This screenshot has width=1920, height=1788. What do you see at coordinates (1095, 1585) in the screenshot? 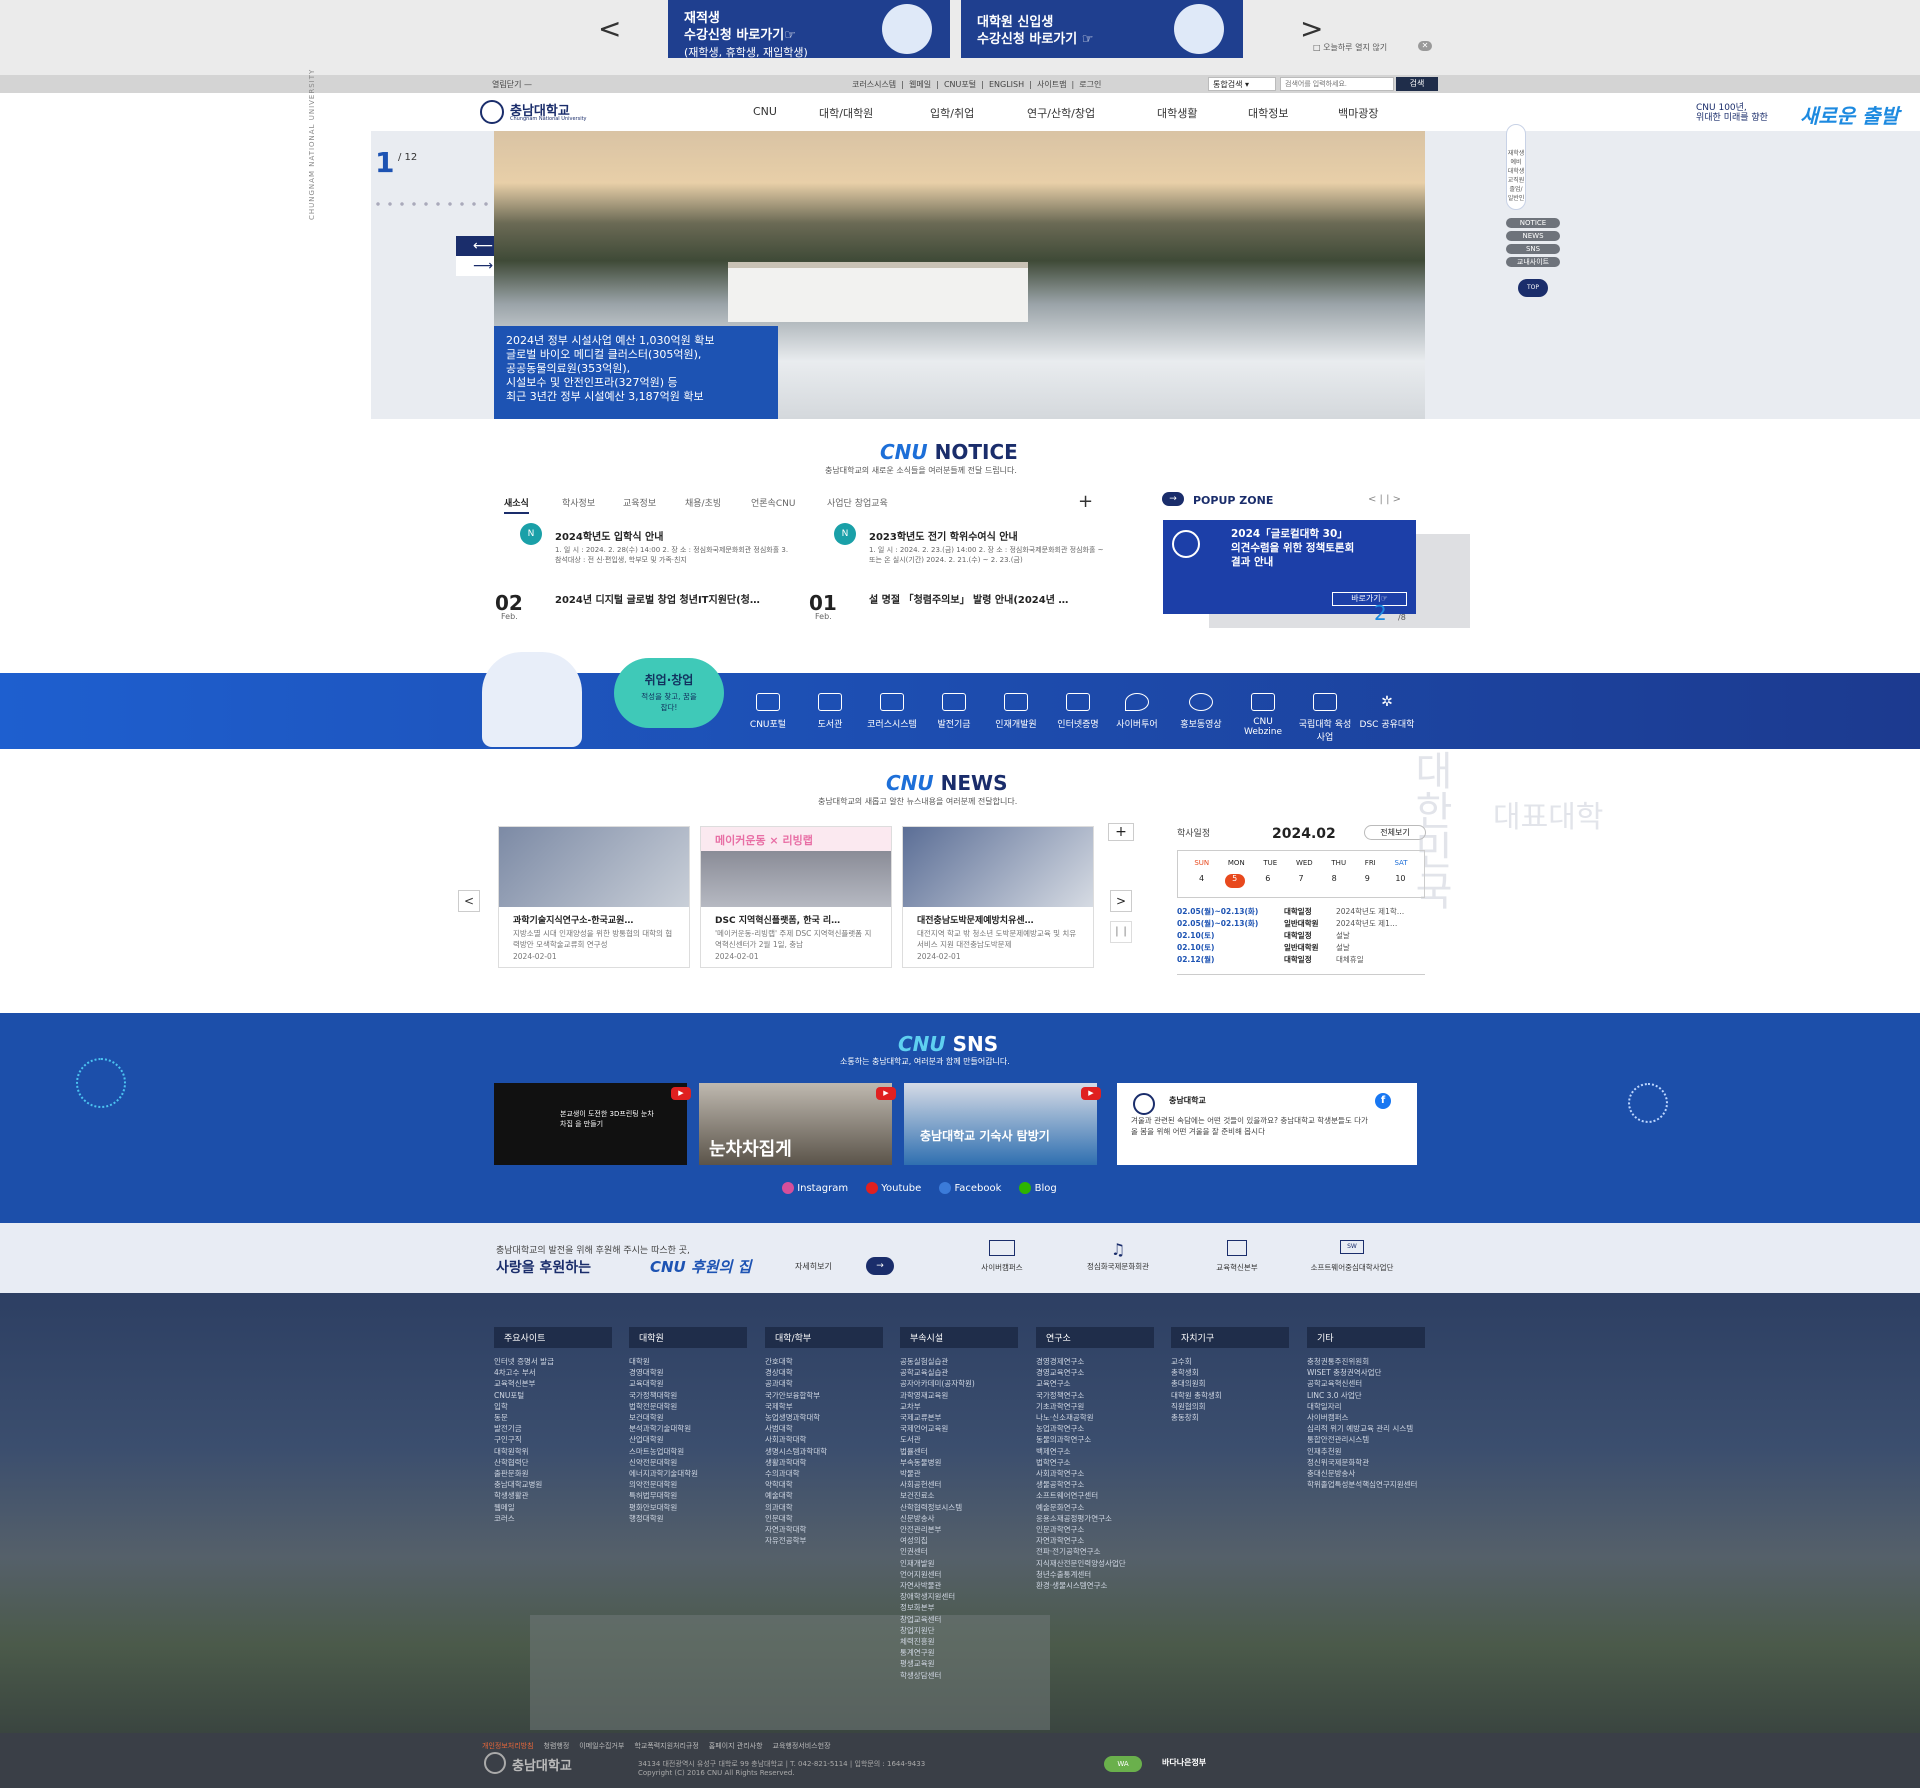
I see `footer-link: 환경·생물시스템연구소` at bounding box center [1095, 1585].